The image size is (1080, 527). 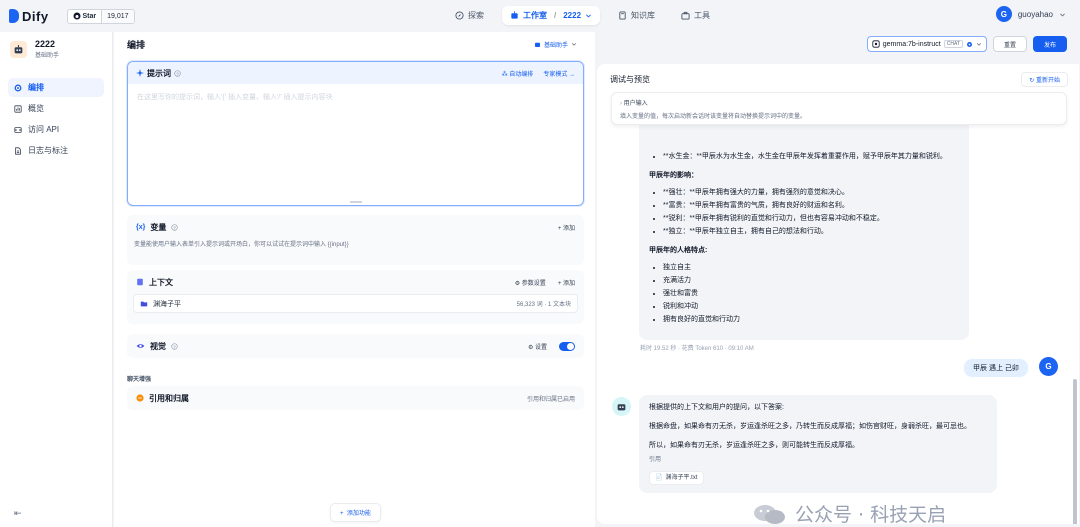 I want to click on vision-toggle, so click(x=567, y=346).